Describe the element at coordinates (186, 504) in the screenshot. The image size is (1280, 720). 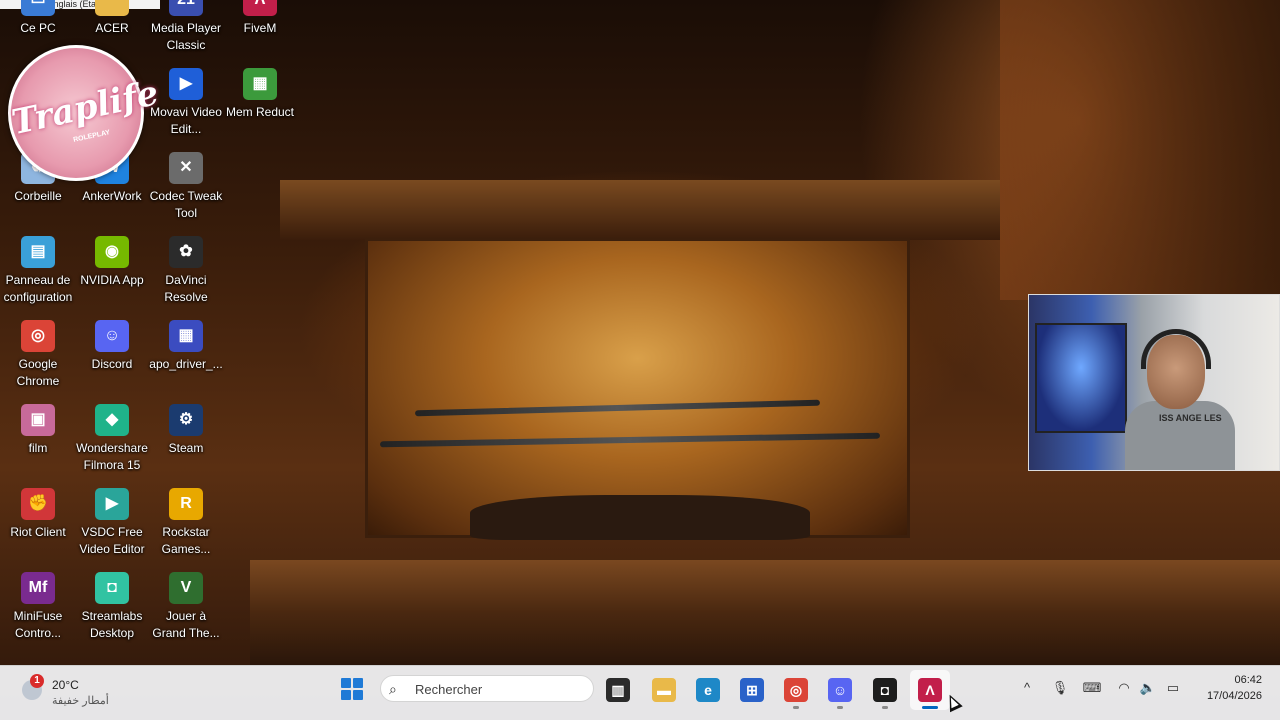
I see `rockstar-icon: R` at that location.